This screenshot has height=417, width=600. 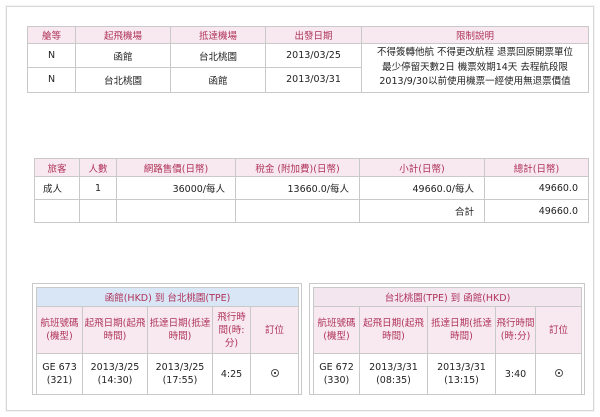 I want to click on cell-from: 函館, so click(x=123, y=55).